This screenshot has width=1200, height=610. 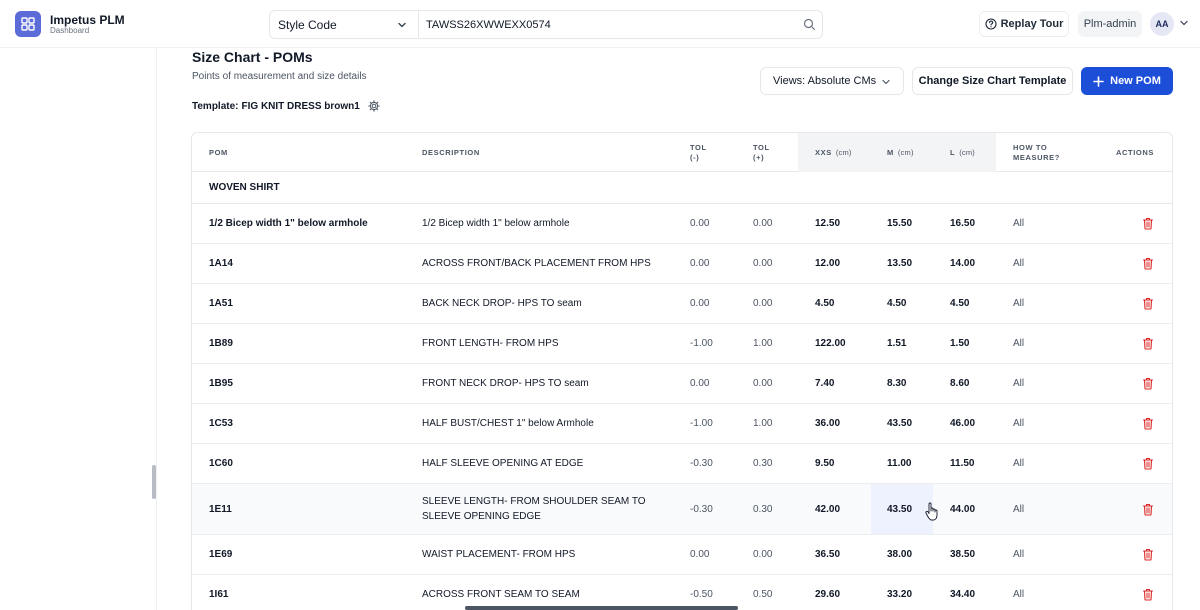 What do you see at coordinates (959, 343) in the screenshot?
I see `cell-l: 1.50` at bounding box center [959, 343].